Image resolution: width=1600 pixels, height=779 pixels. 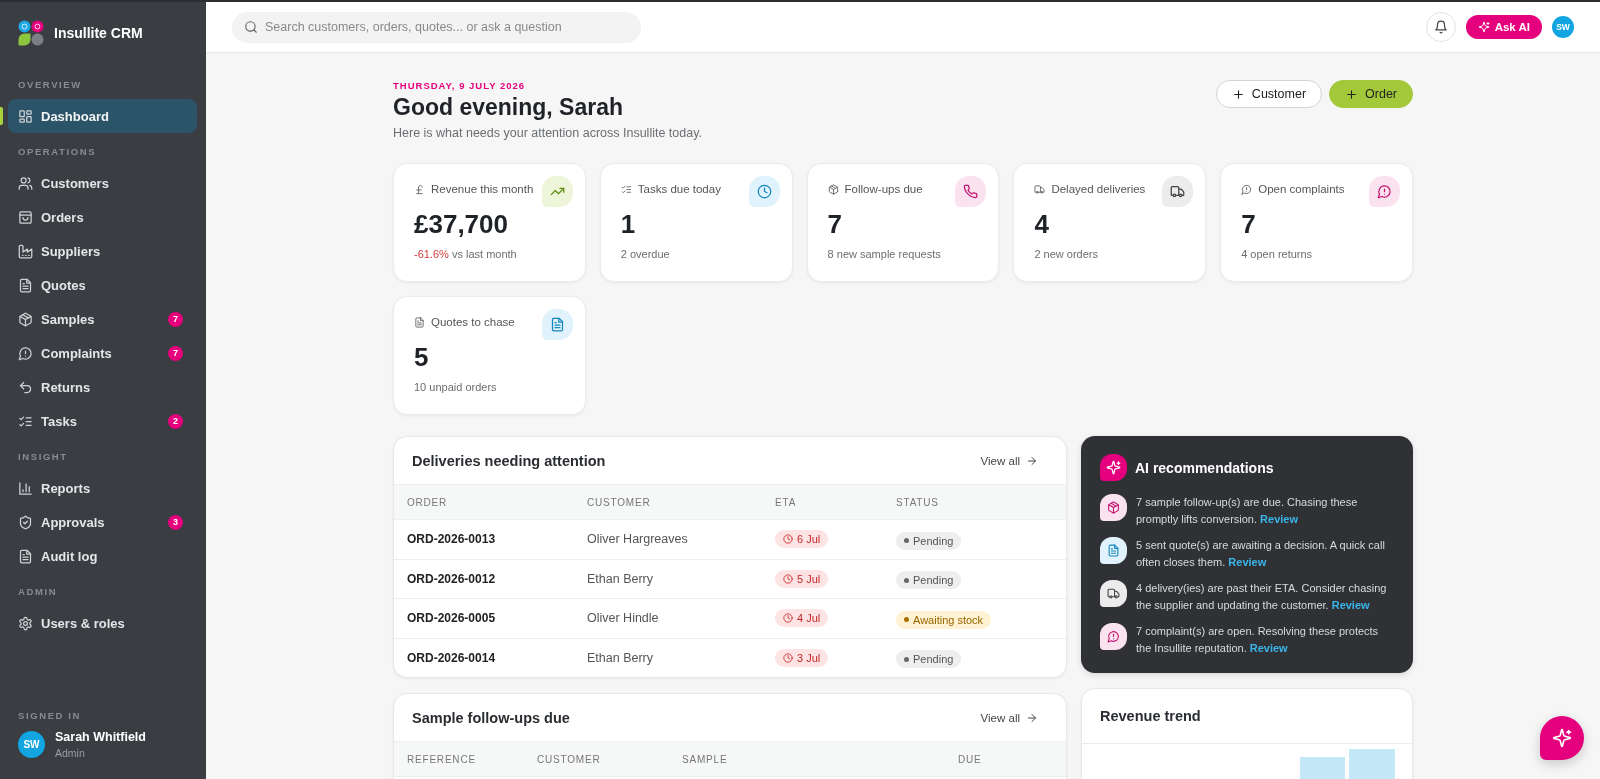 What do you see at coordinates (25, 251) in the screenshot?
I see `factory-icon` at bounding box center [25, 251].